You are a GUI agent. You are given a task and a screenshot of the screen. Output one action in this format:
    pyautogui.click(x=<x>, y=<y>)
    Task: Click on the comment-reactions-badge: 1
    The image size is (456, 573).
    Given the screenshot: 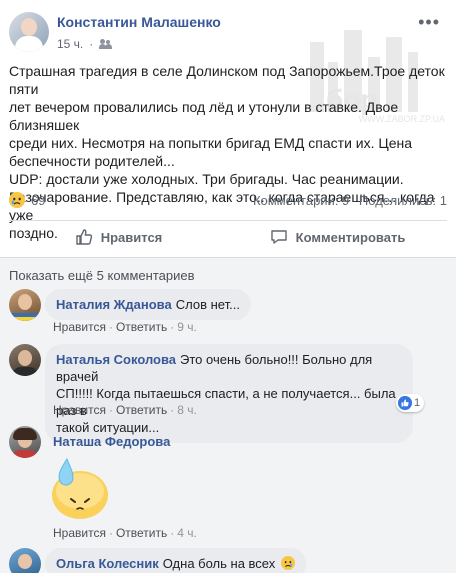 What is the action you would take?
    pyautogui.click(x=410, y=403)
    